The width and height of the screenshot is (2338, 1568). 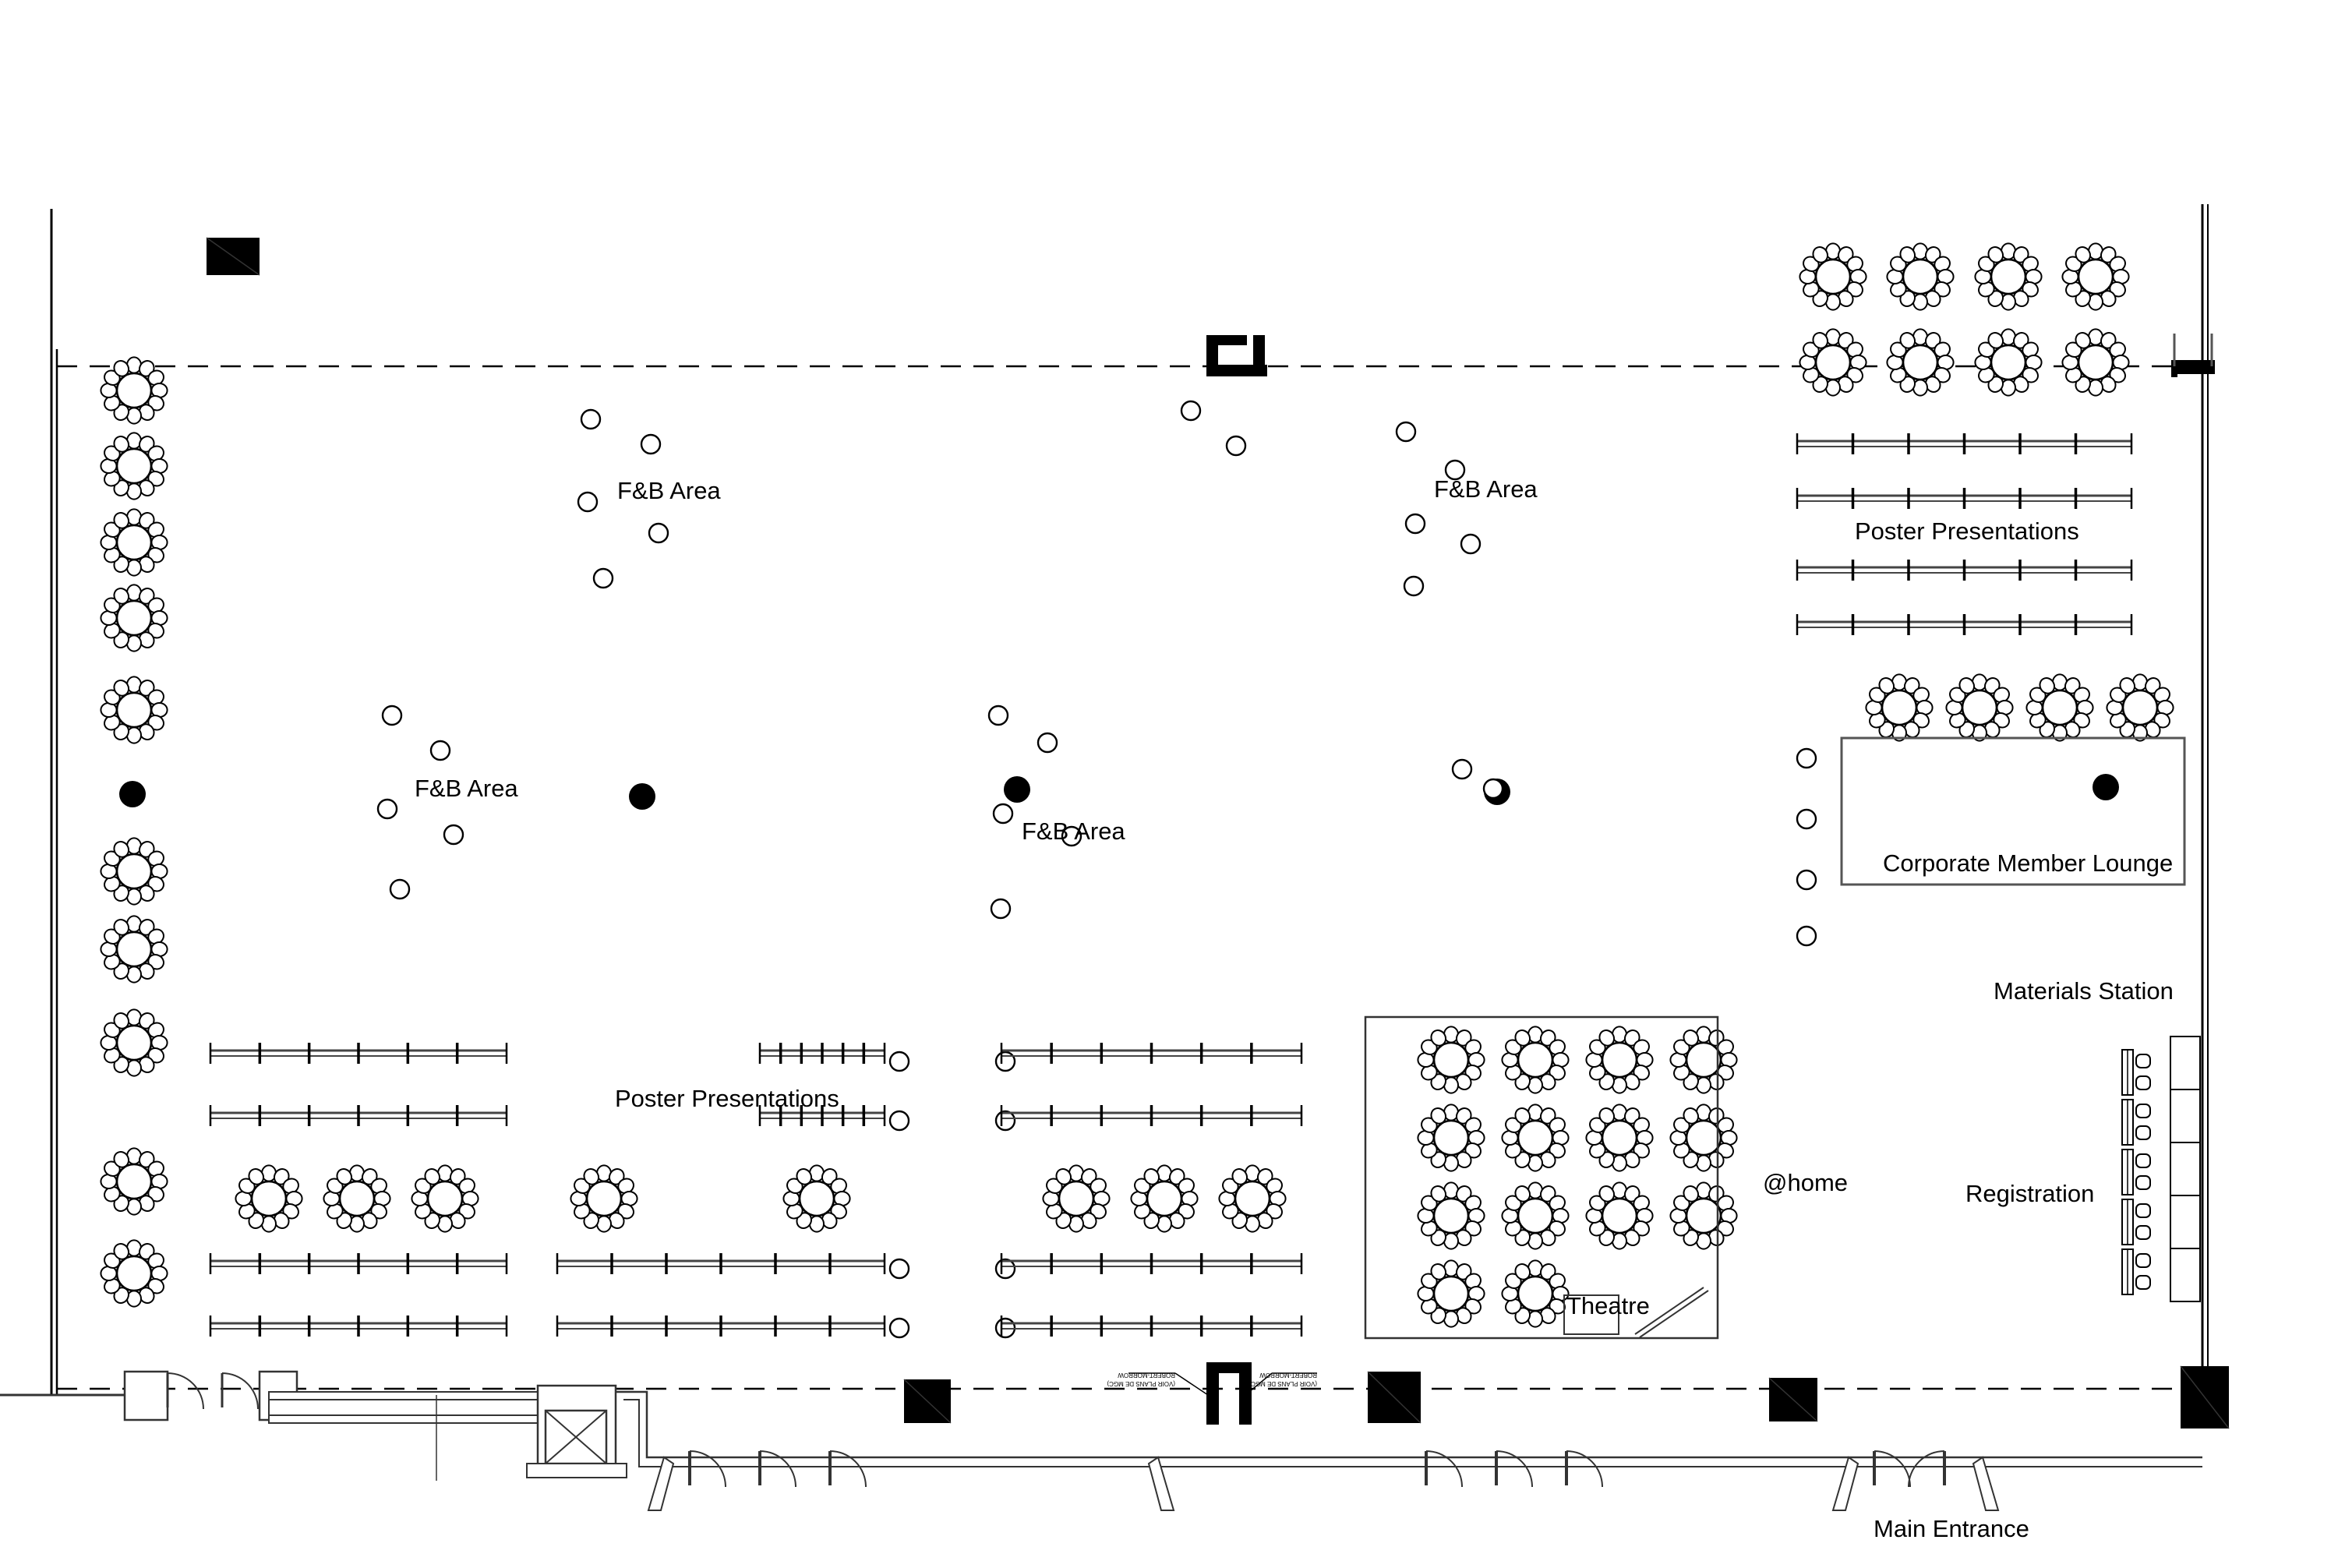 What do you see at coordinates (2084, 991) in the screenshot?
I see `label-materials-station: Materials Station` at bounding box center [2084, 991].